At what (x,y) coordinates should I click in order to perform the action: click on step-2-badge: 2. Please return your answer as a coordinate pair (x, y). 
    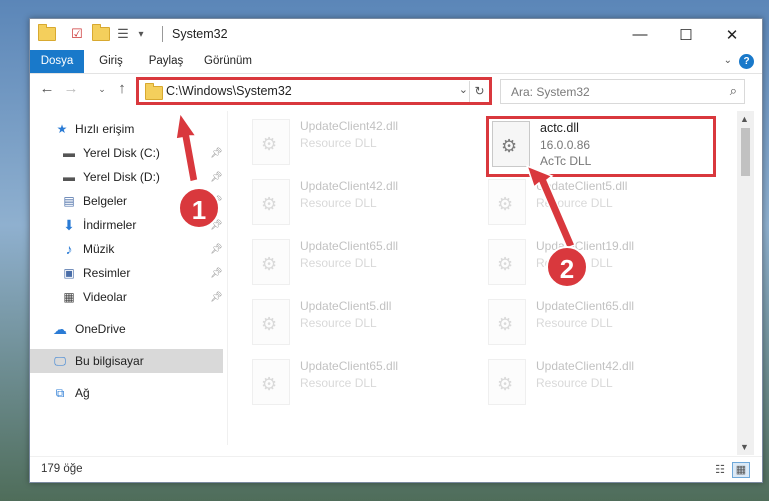
    Looking at the image, I should click on (567, 267).